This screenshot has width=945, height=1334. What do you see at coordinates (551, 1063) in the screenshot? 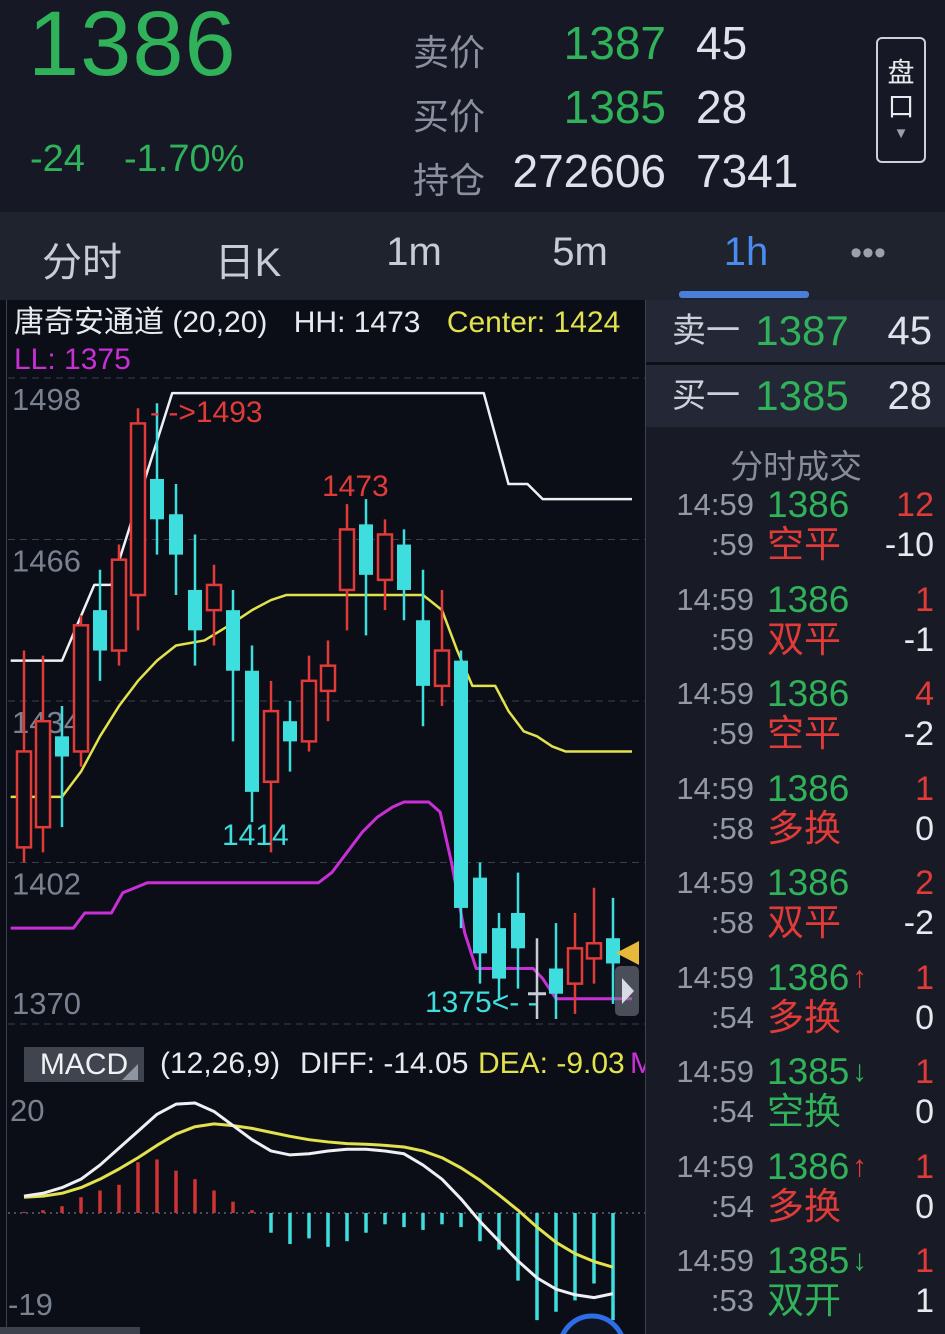
I see `macd-dea-value: DEA: -9.03` at bounding box center [551, 1063].